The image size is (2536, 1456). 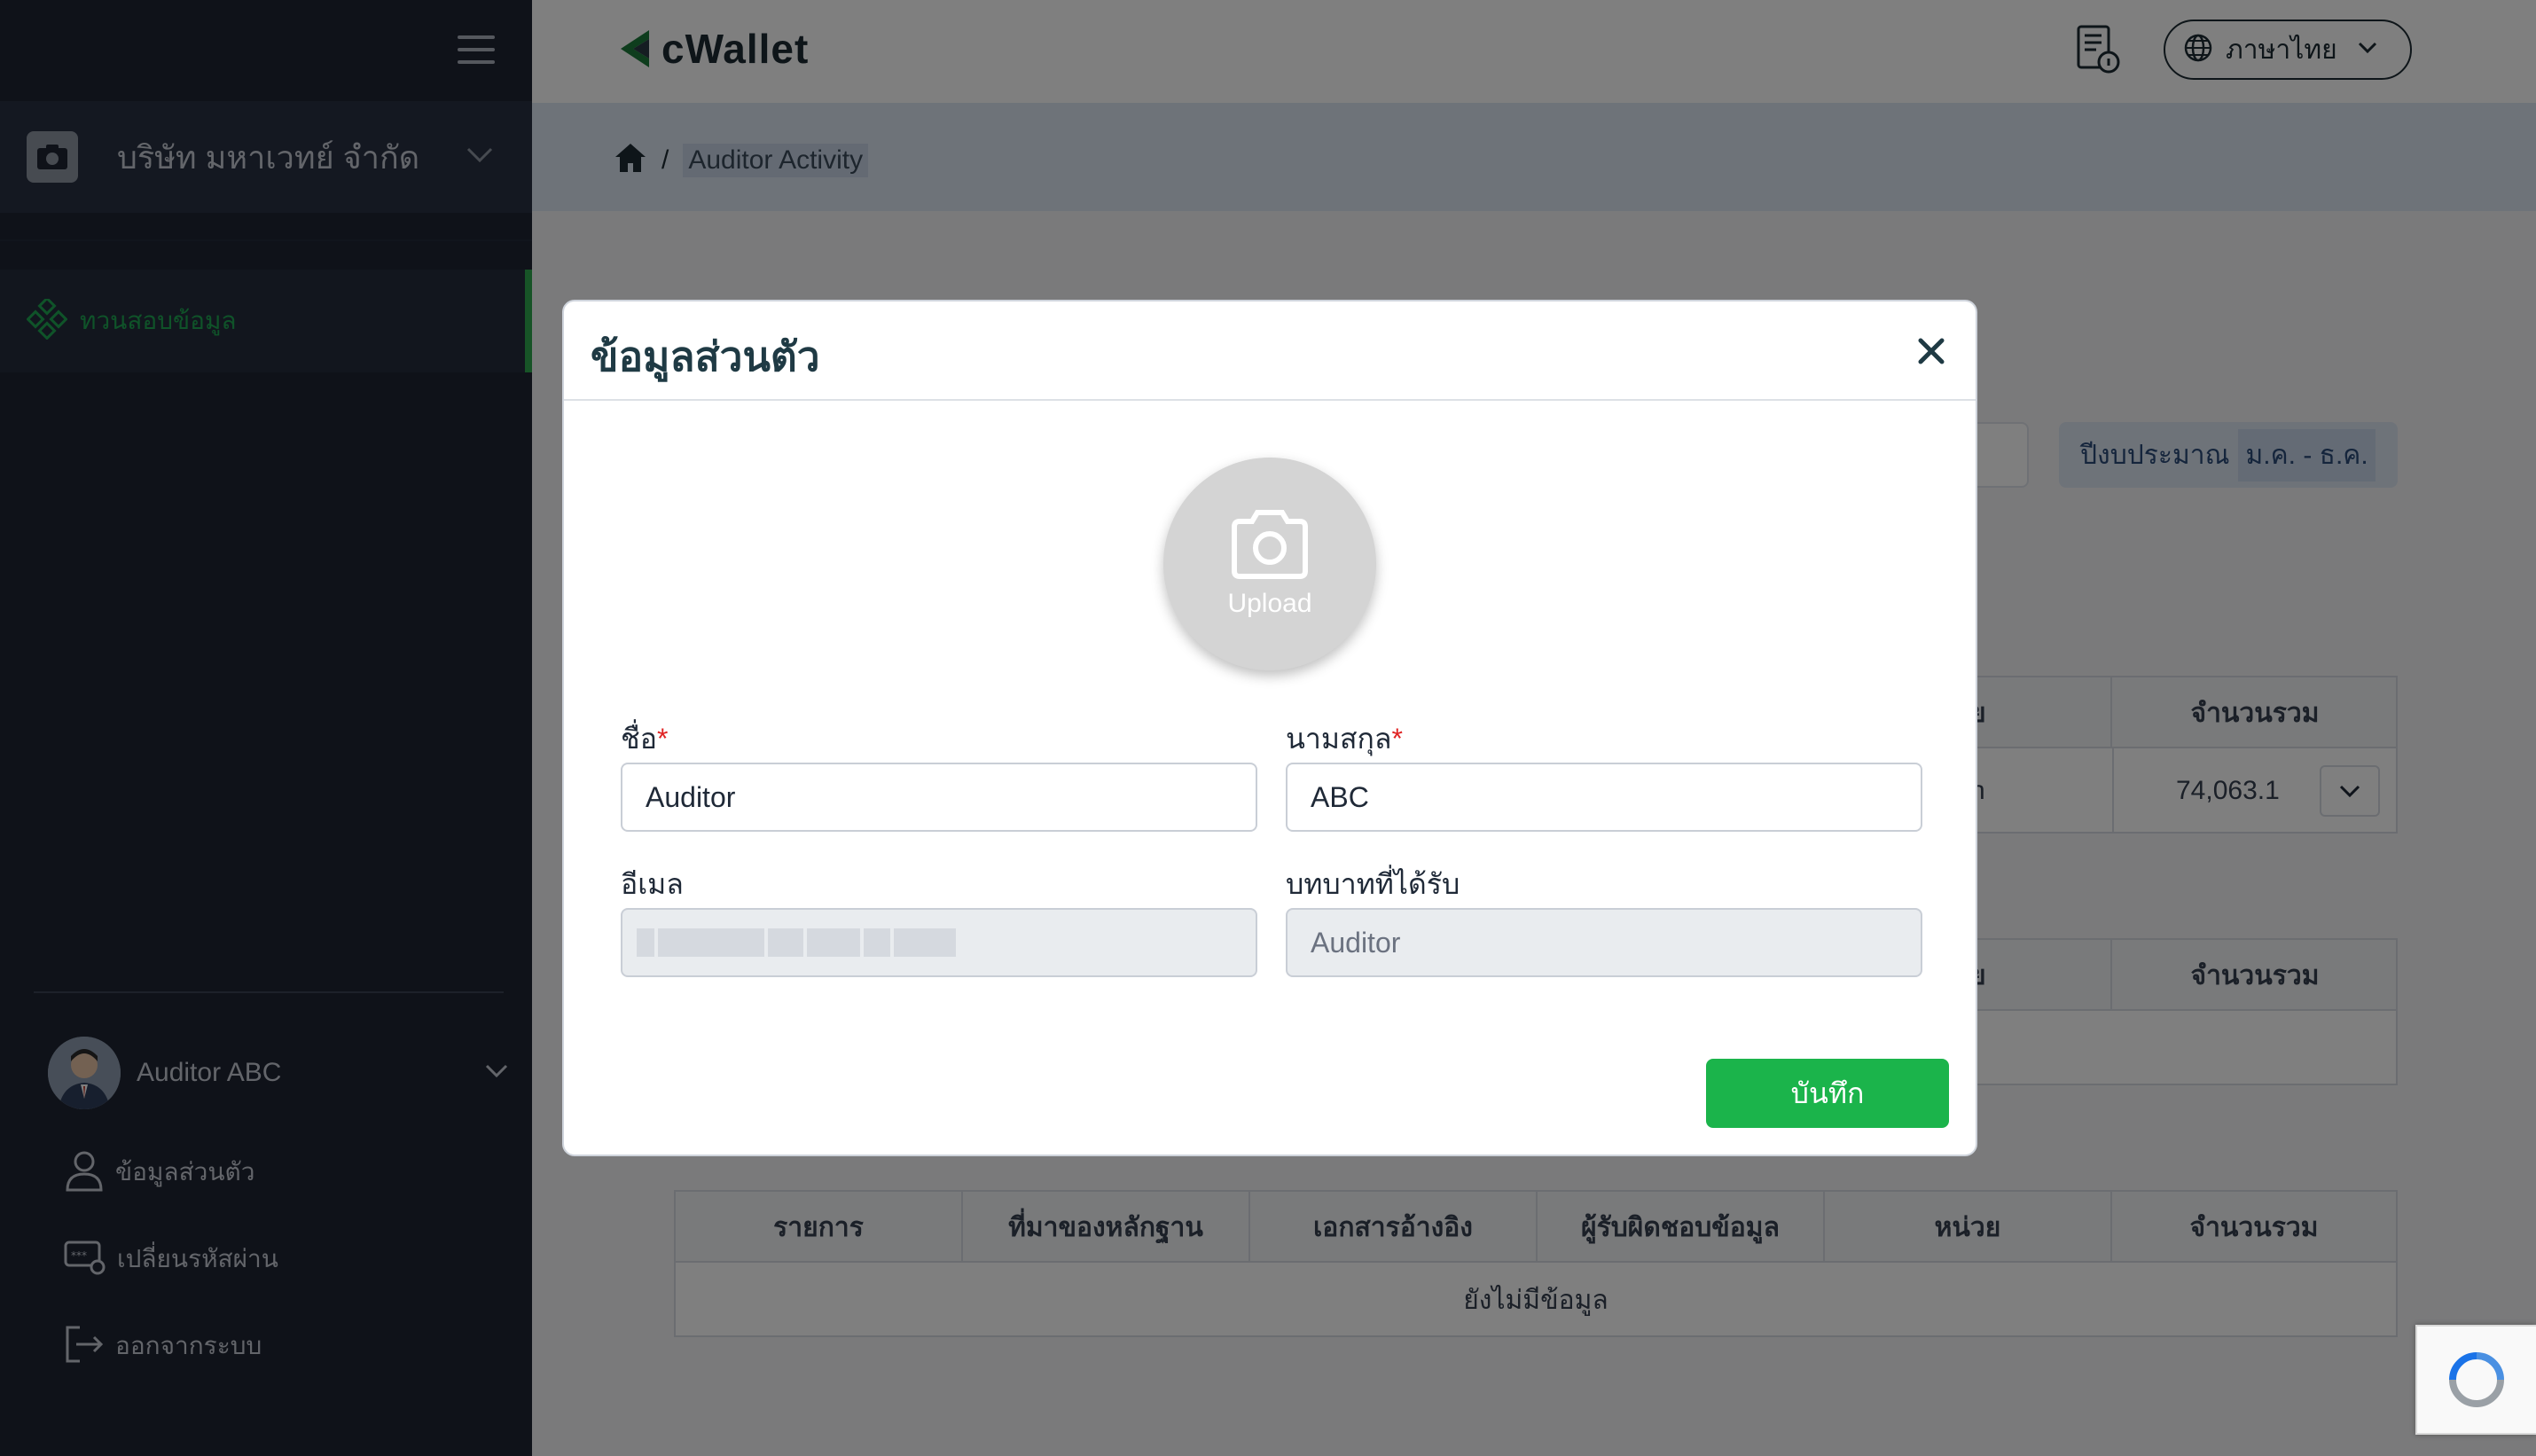 I want to click on email-field, so click(x=939, y=942).